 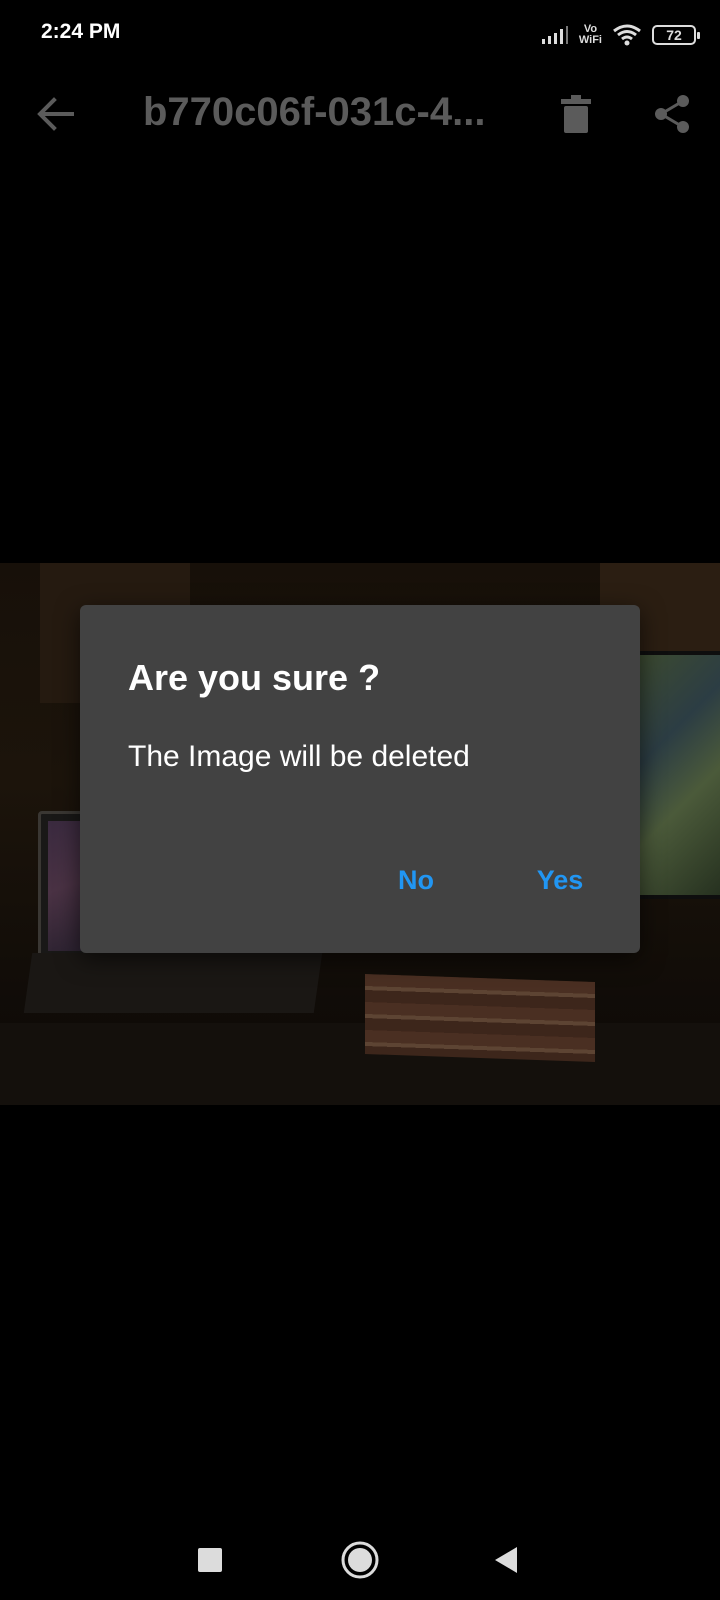 What do you see at coordinates (360, 1064) in the screenshot?
I see `photo-desk` at bounding box center [360, 1064].